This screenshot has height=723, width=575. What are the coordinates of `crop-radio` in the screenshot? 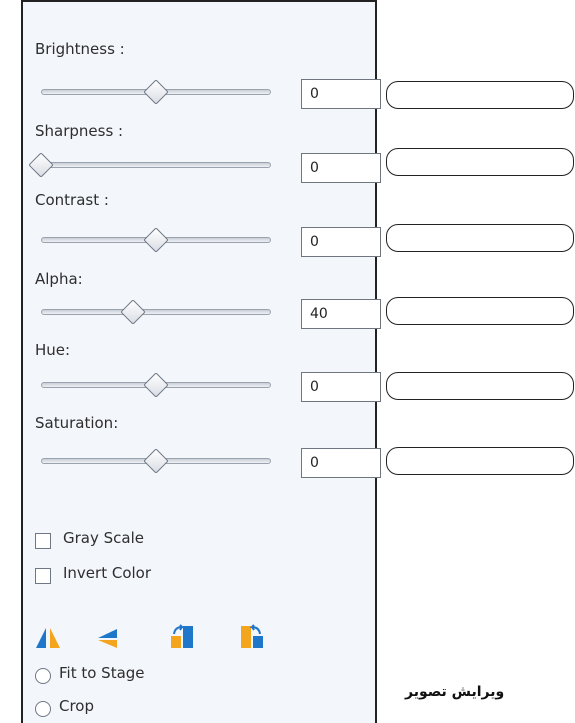 It's located at (43, 709).